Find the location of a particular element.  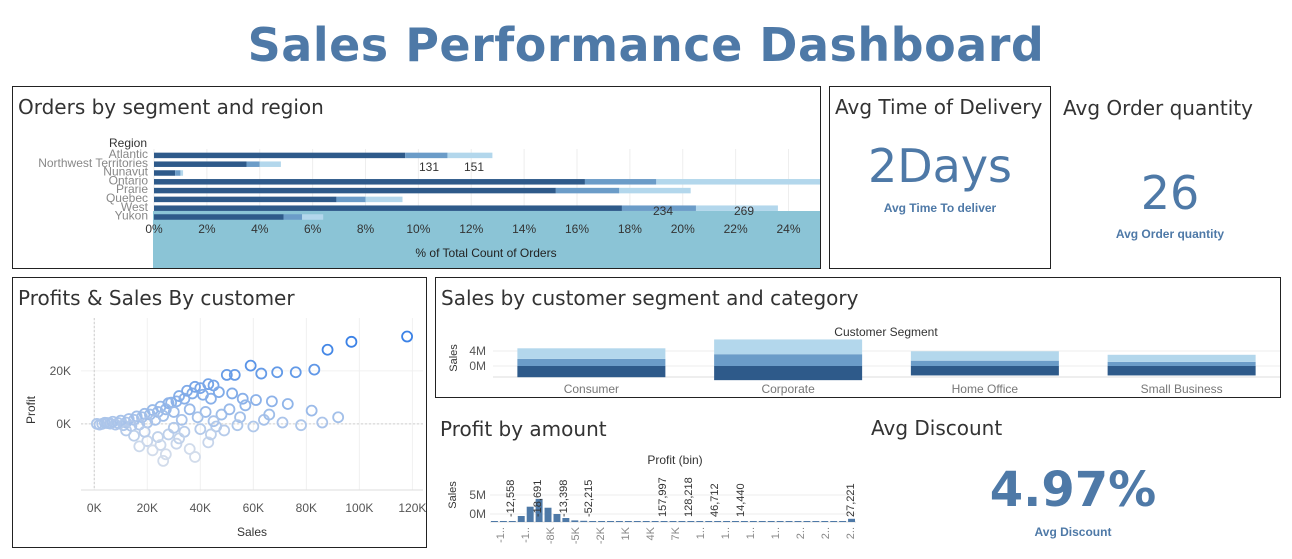

hist-bar-label: 27,221 is located at coordinates (851, 500).